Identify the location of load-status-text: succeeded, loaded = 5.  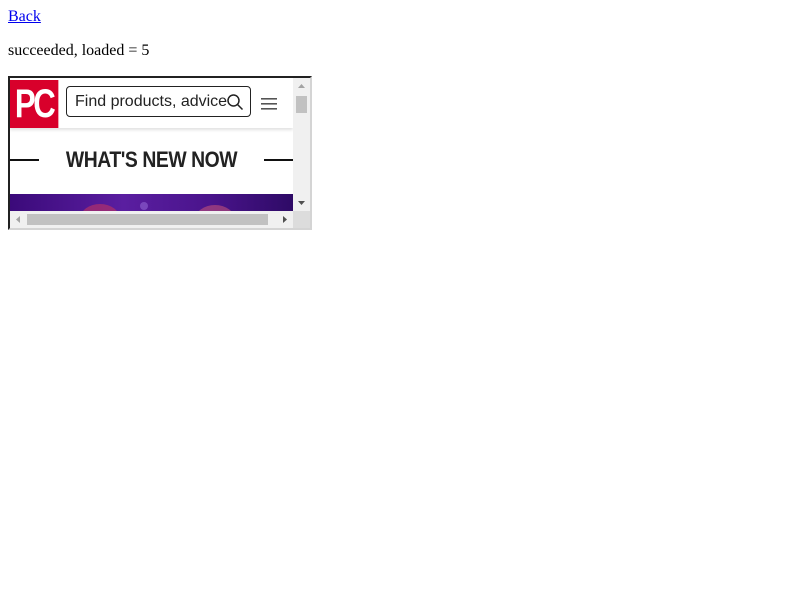
(79, 50).